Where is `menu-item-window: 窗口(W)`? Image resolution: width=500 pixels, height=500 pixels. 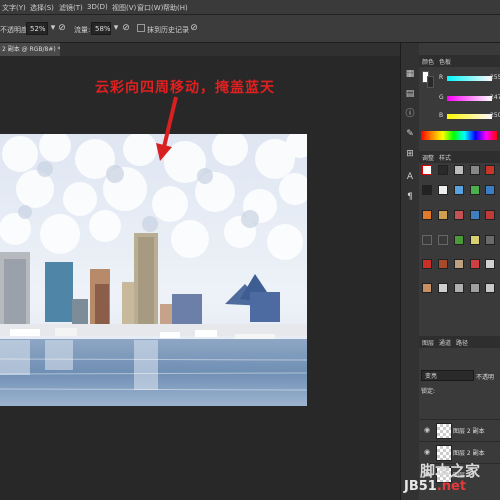
menu-item-window: 窗口(W) is located at coordinates (150, 8).